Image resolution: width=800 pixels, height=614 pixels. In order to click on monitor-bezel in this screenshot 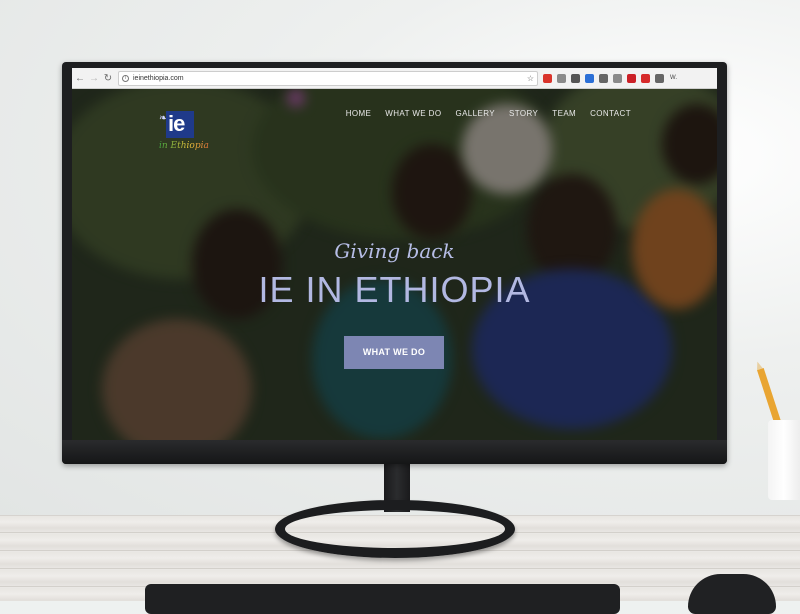, I will do `click(394, 452)`.